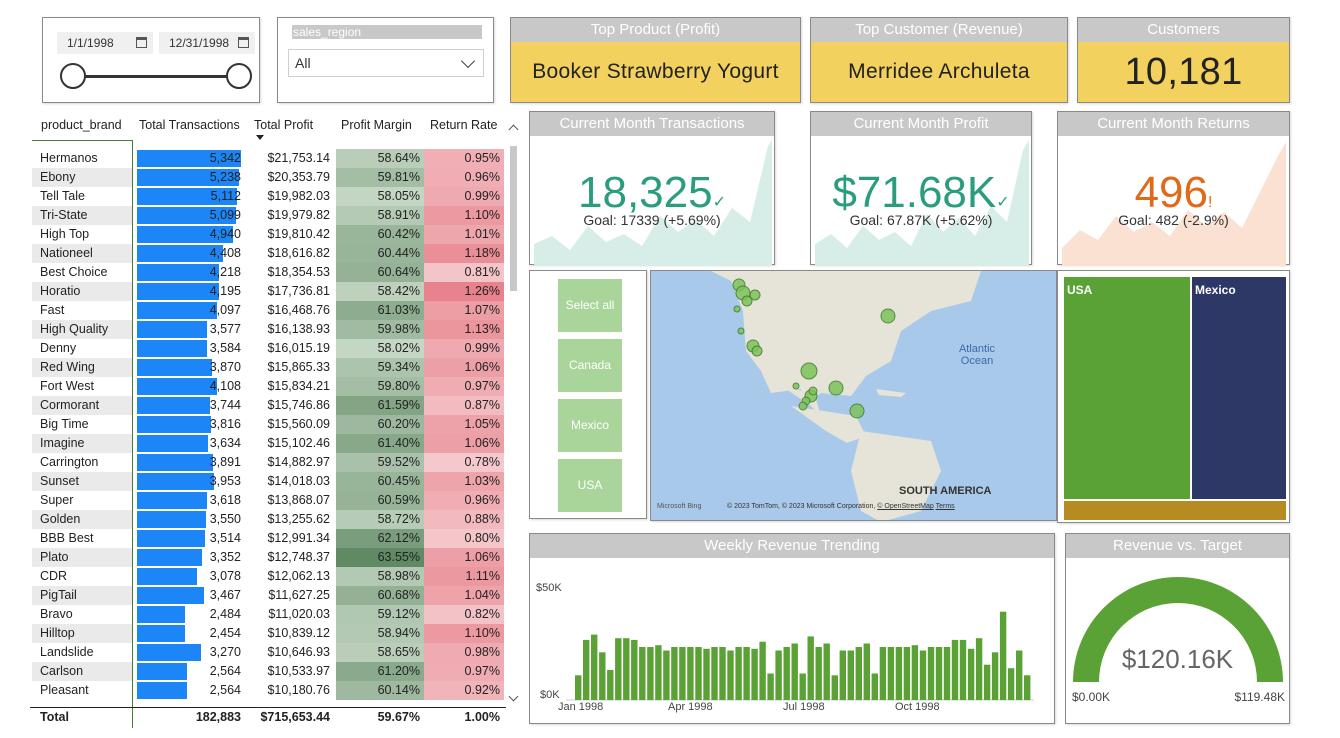 The height and width of the screenshot is (738, 1340). What do you see at coordinates (268, 652) in the screenshot?
I see `table-row: Landslide 3,270 $10,646.93 58.65% 0.98%` at bounding box center [268, 652].